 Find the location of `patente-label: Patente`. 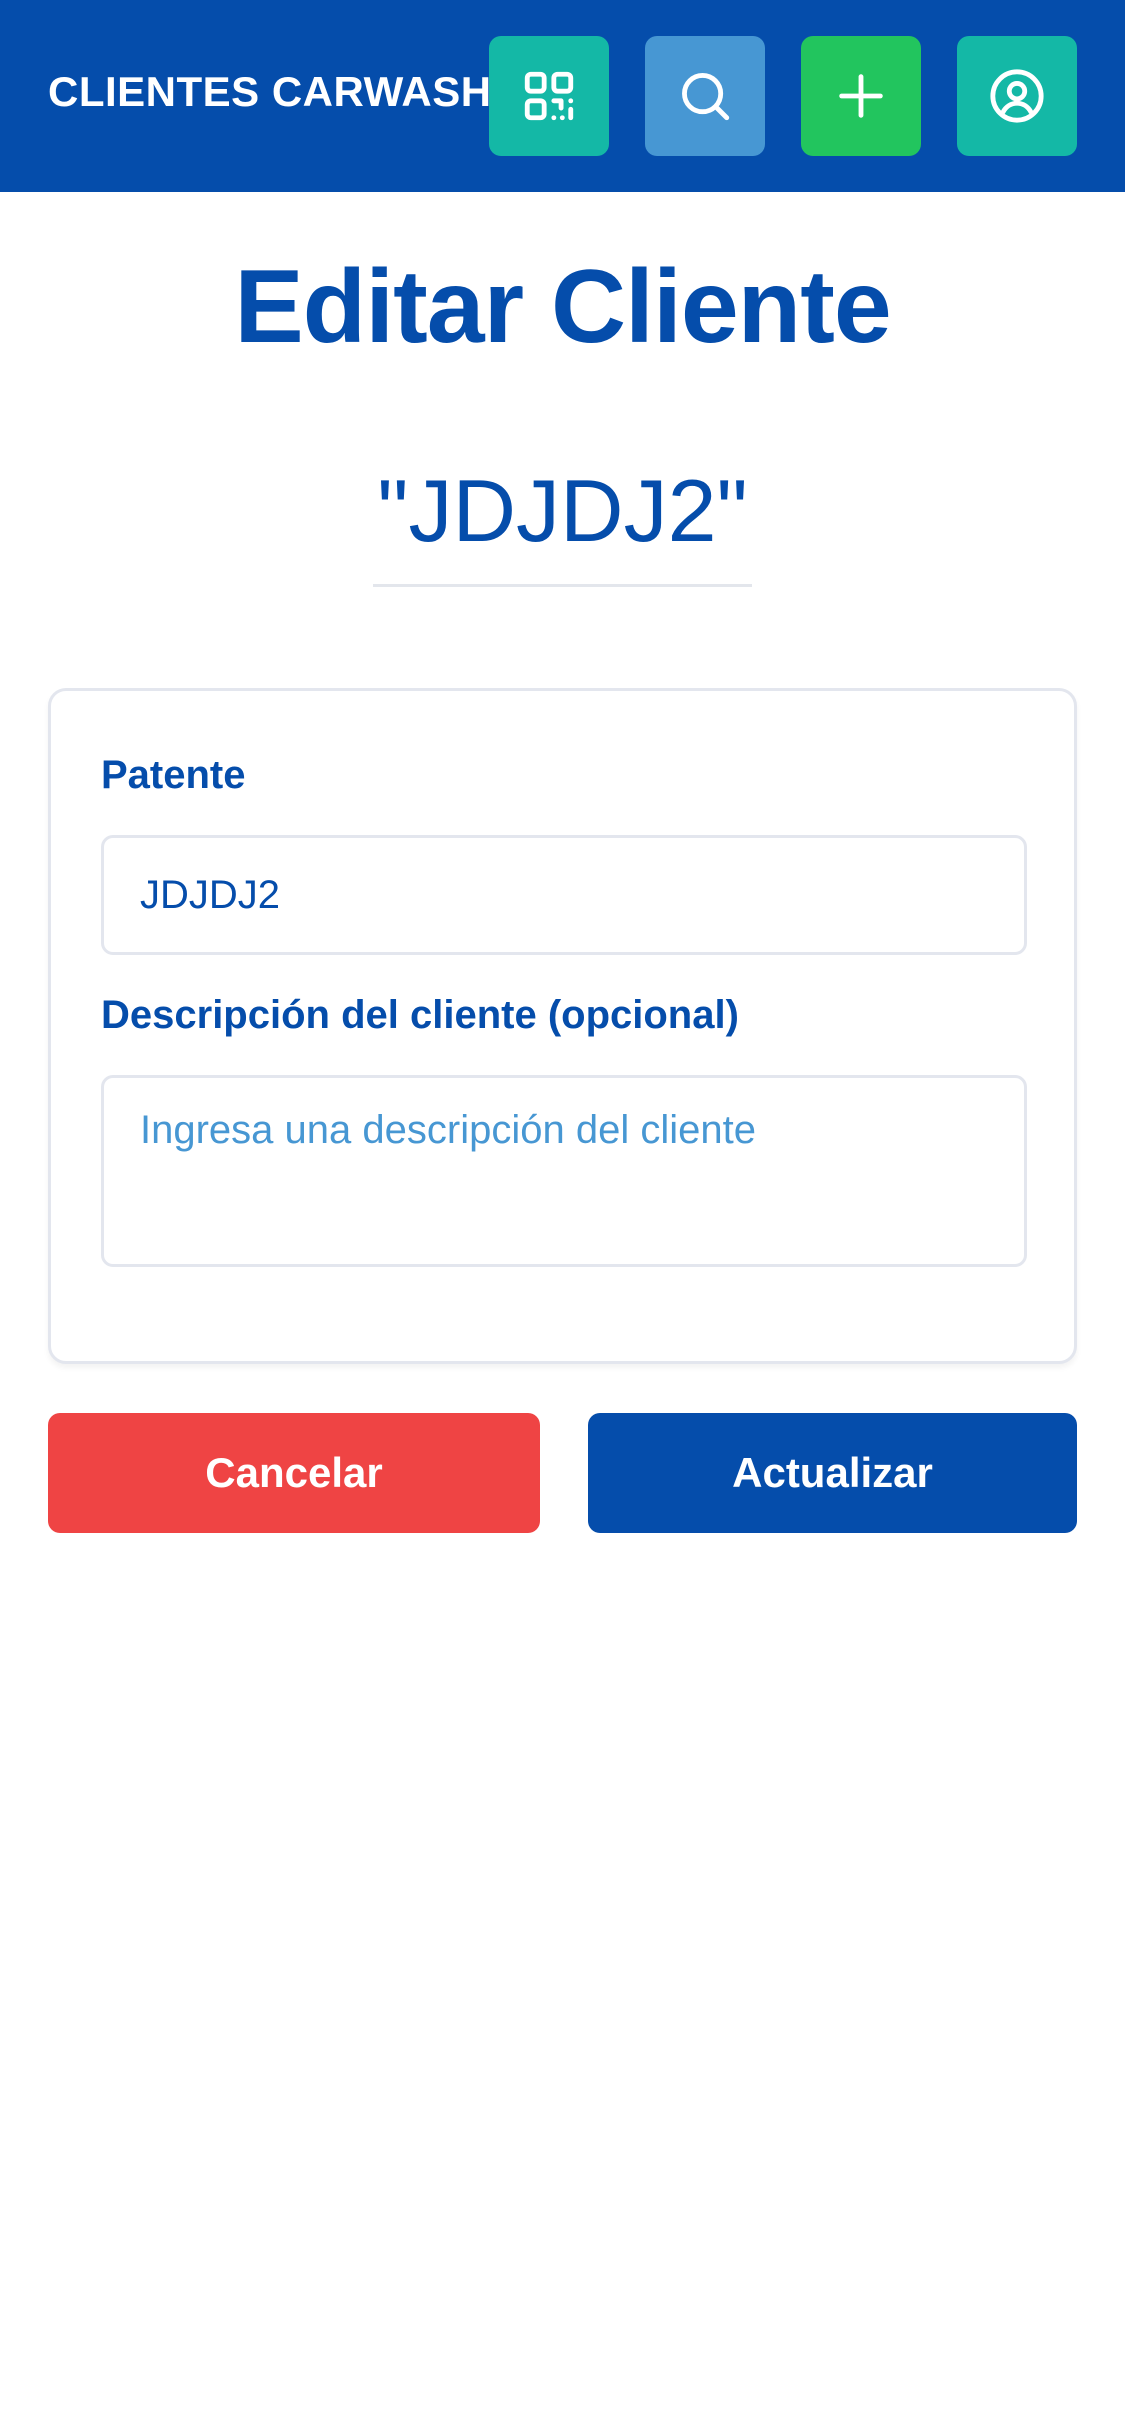

patente-label: Patente is located at coordinates (173, 775).